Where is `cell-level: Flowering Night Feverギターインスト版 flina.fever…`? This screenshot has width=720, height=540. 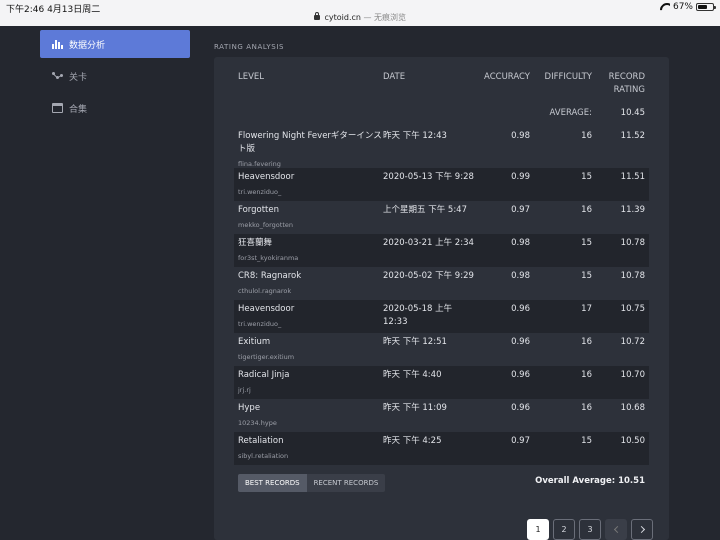 cell-level: Flowering Night Feverギターインスト版 flina.fever… is located at coordinates (308, 150).